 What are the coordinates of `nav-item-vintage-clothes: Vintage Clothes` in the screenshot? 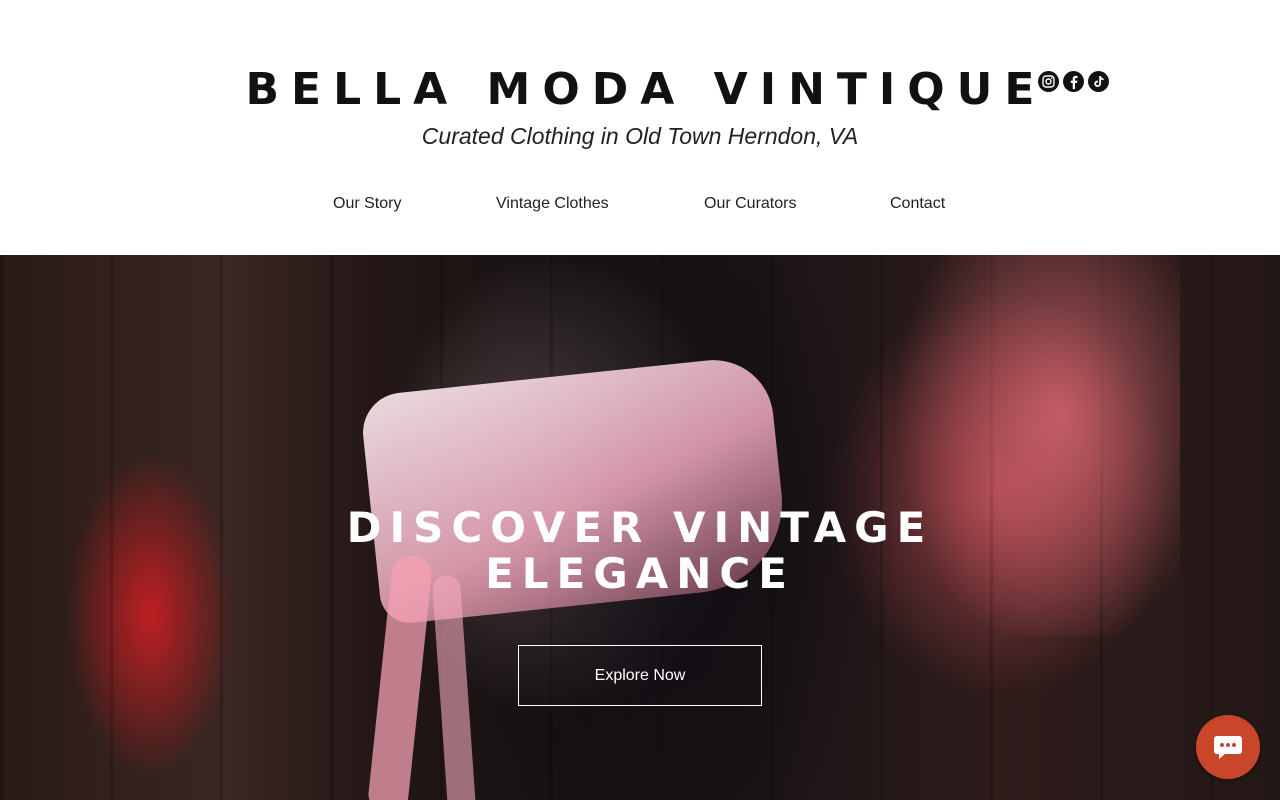 It's located at (552, 204).